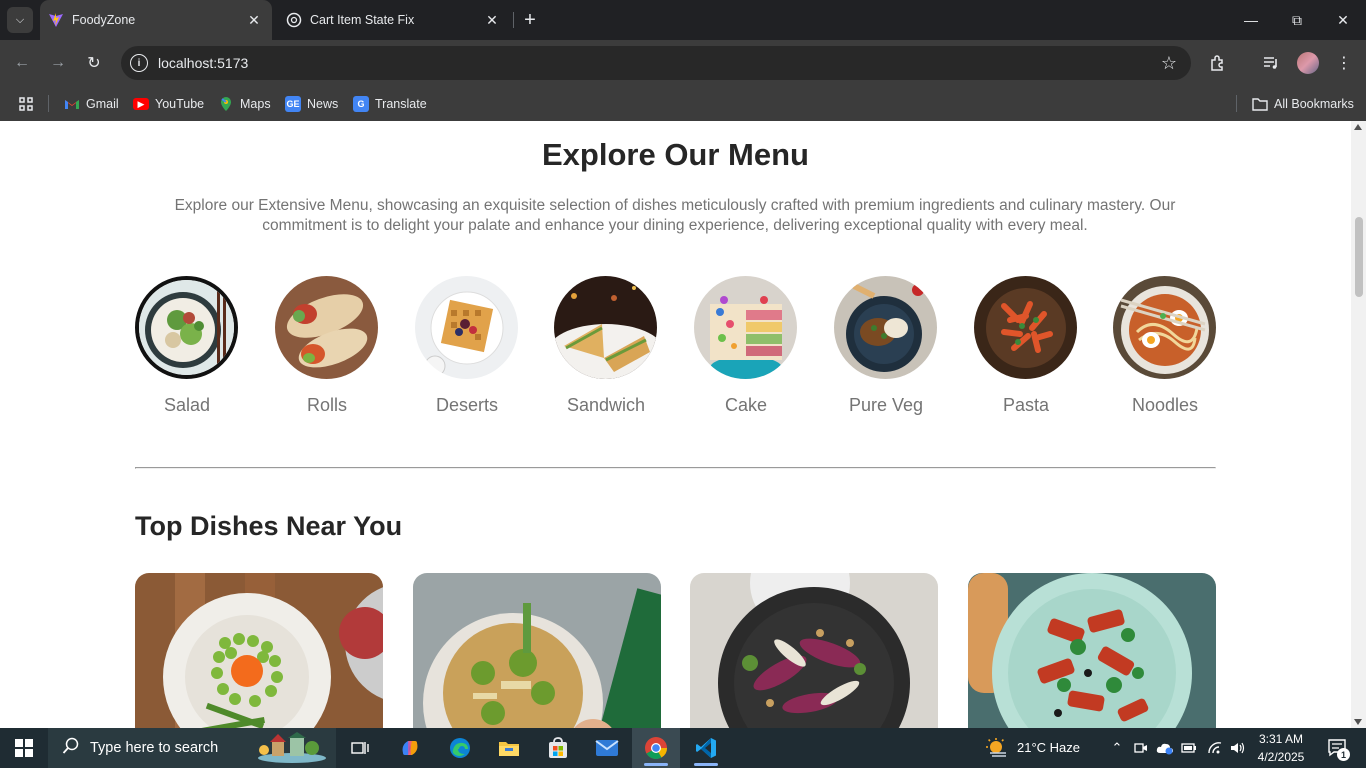 Image resolution: width=1366 pixels, height=769 pixels. Describe the element at coordinates (558, 748) in the screenshot. I see `microsoft-store-icon` at that location.